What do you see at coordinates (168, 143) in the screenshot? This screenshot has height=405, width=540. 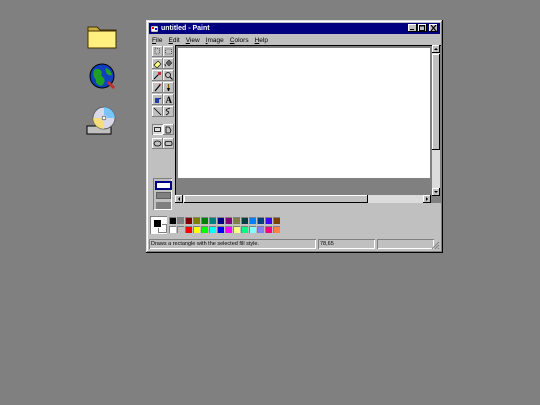 I see `rounded-rectangle-tool` at bounding box center [168, 143].